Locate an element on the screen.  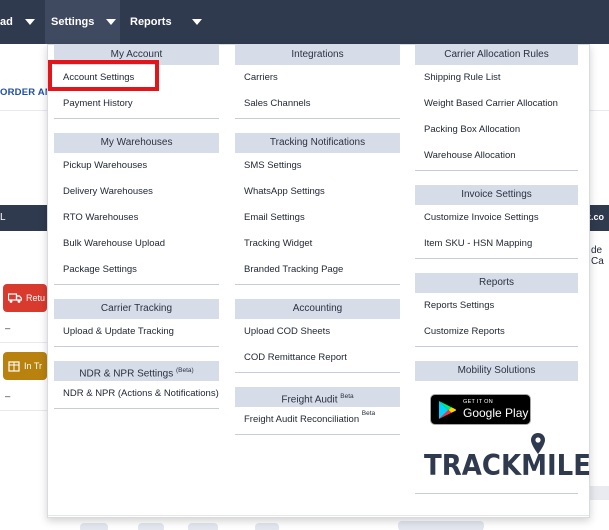
background-table-header-right: iz.co is located at coordinates (596, 218).